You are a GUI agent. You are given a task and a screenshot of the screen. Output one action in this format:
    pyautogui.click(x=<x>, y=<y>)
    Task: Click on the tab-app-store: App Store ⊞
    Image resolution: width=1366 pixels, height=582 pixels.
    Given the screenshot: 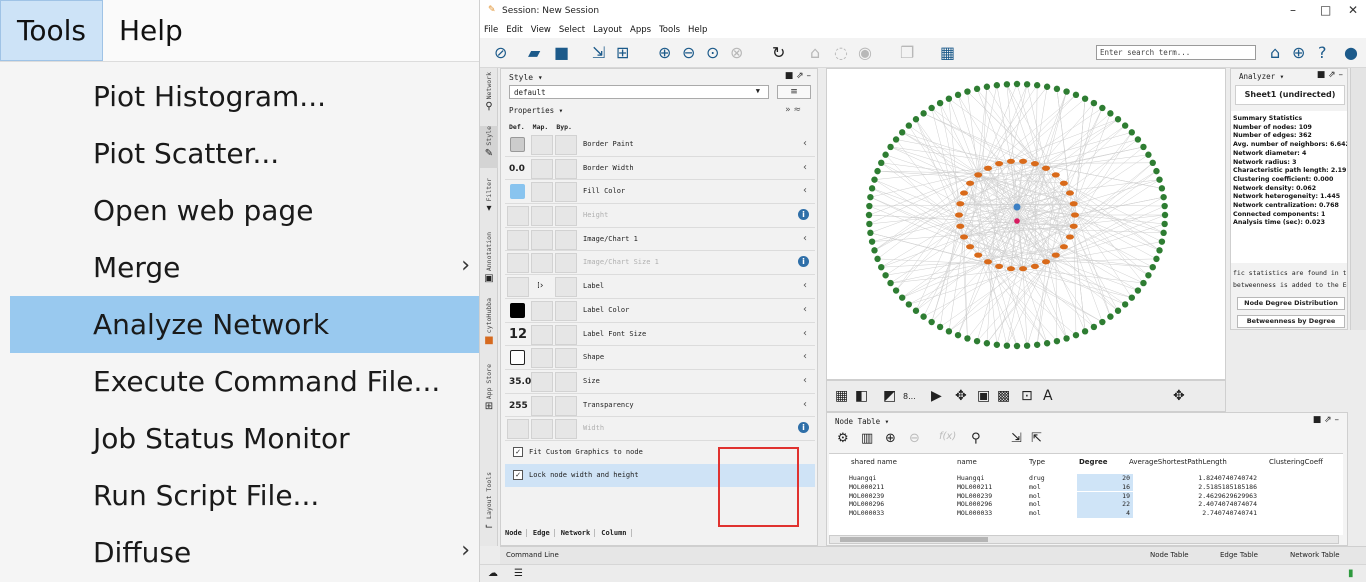 What is the action you would take?
    pyautogui.click(x=489, y=392)
    